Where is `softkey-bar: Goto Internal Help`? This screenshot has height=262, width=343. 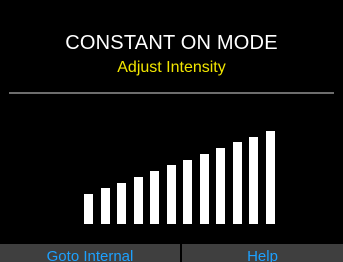
softkey-bar: Goto Internal Help is located at coordinates (171, 253).